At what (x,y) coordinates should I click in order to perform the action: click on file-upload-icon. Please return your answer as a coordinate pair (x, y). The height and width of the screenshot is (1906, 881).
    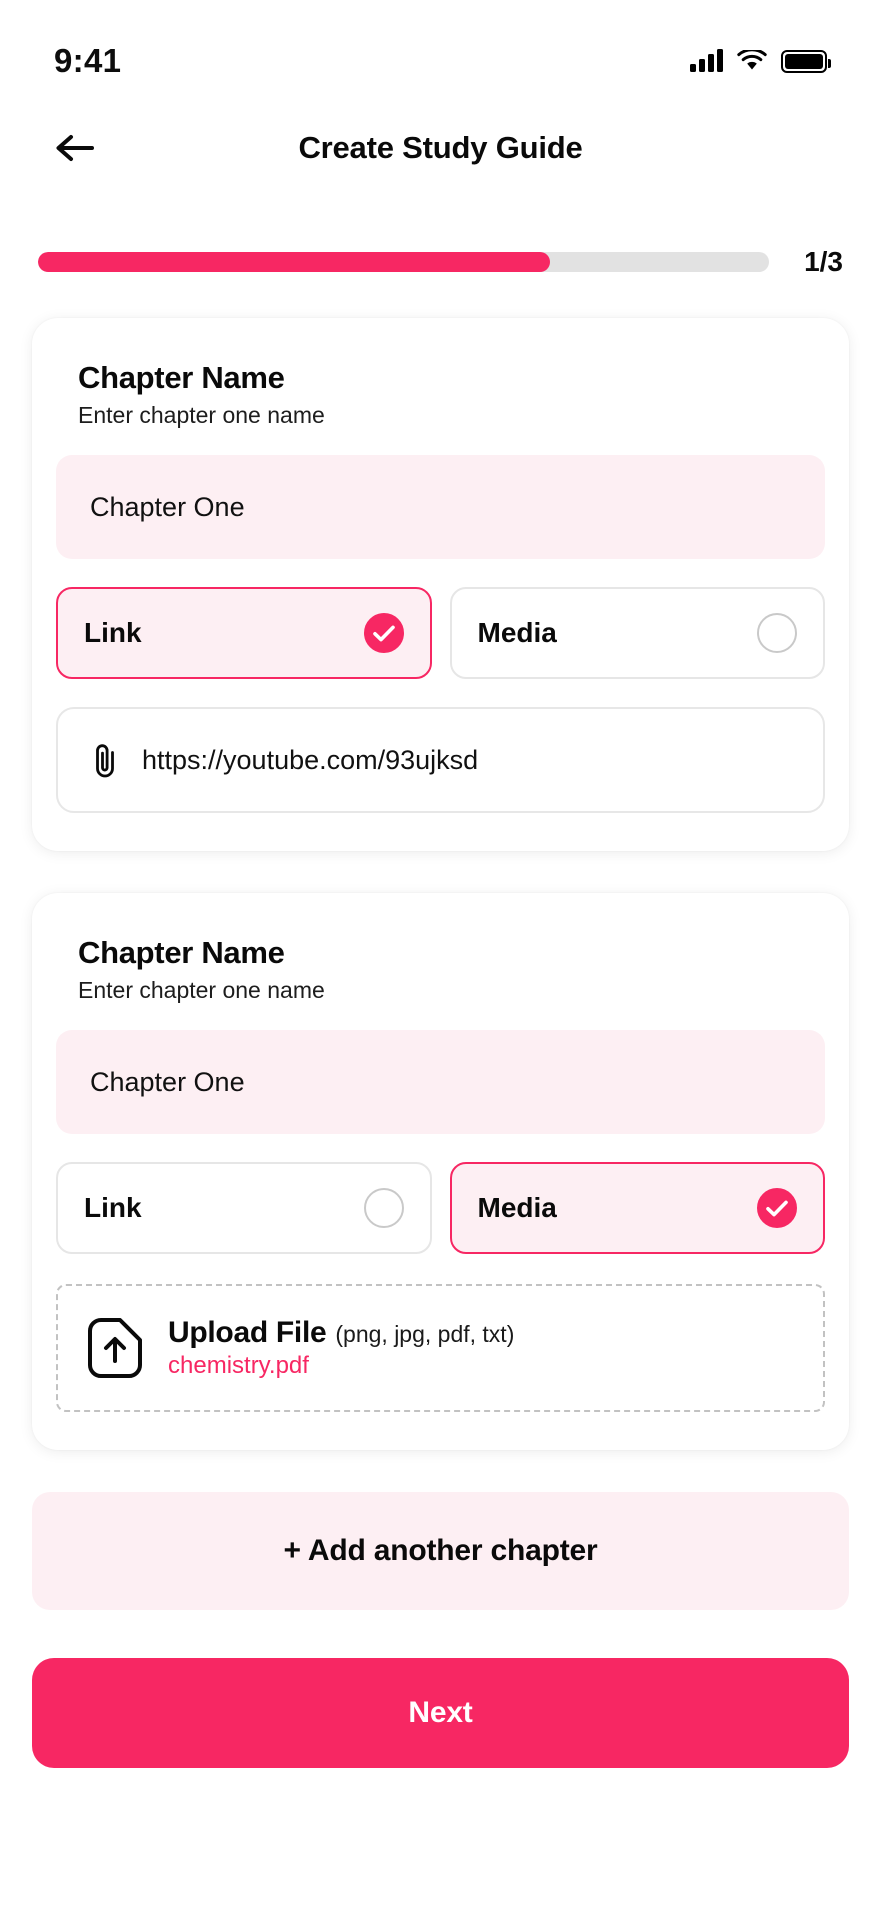
    Looking at the image, I should click on (115, 1348).